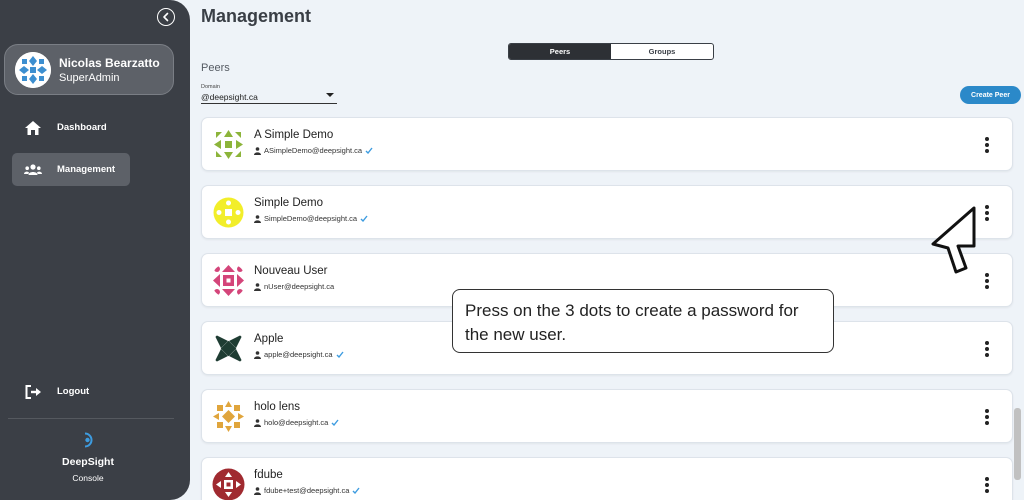  I want to click on create-peer-button: Create Peer, so click(990, 95).